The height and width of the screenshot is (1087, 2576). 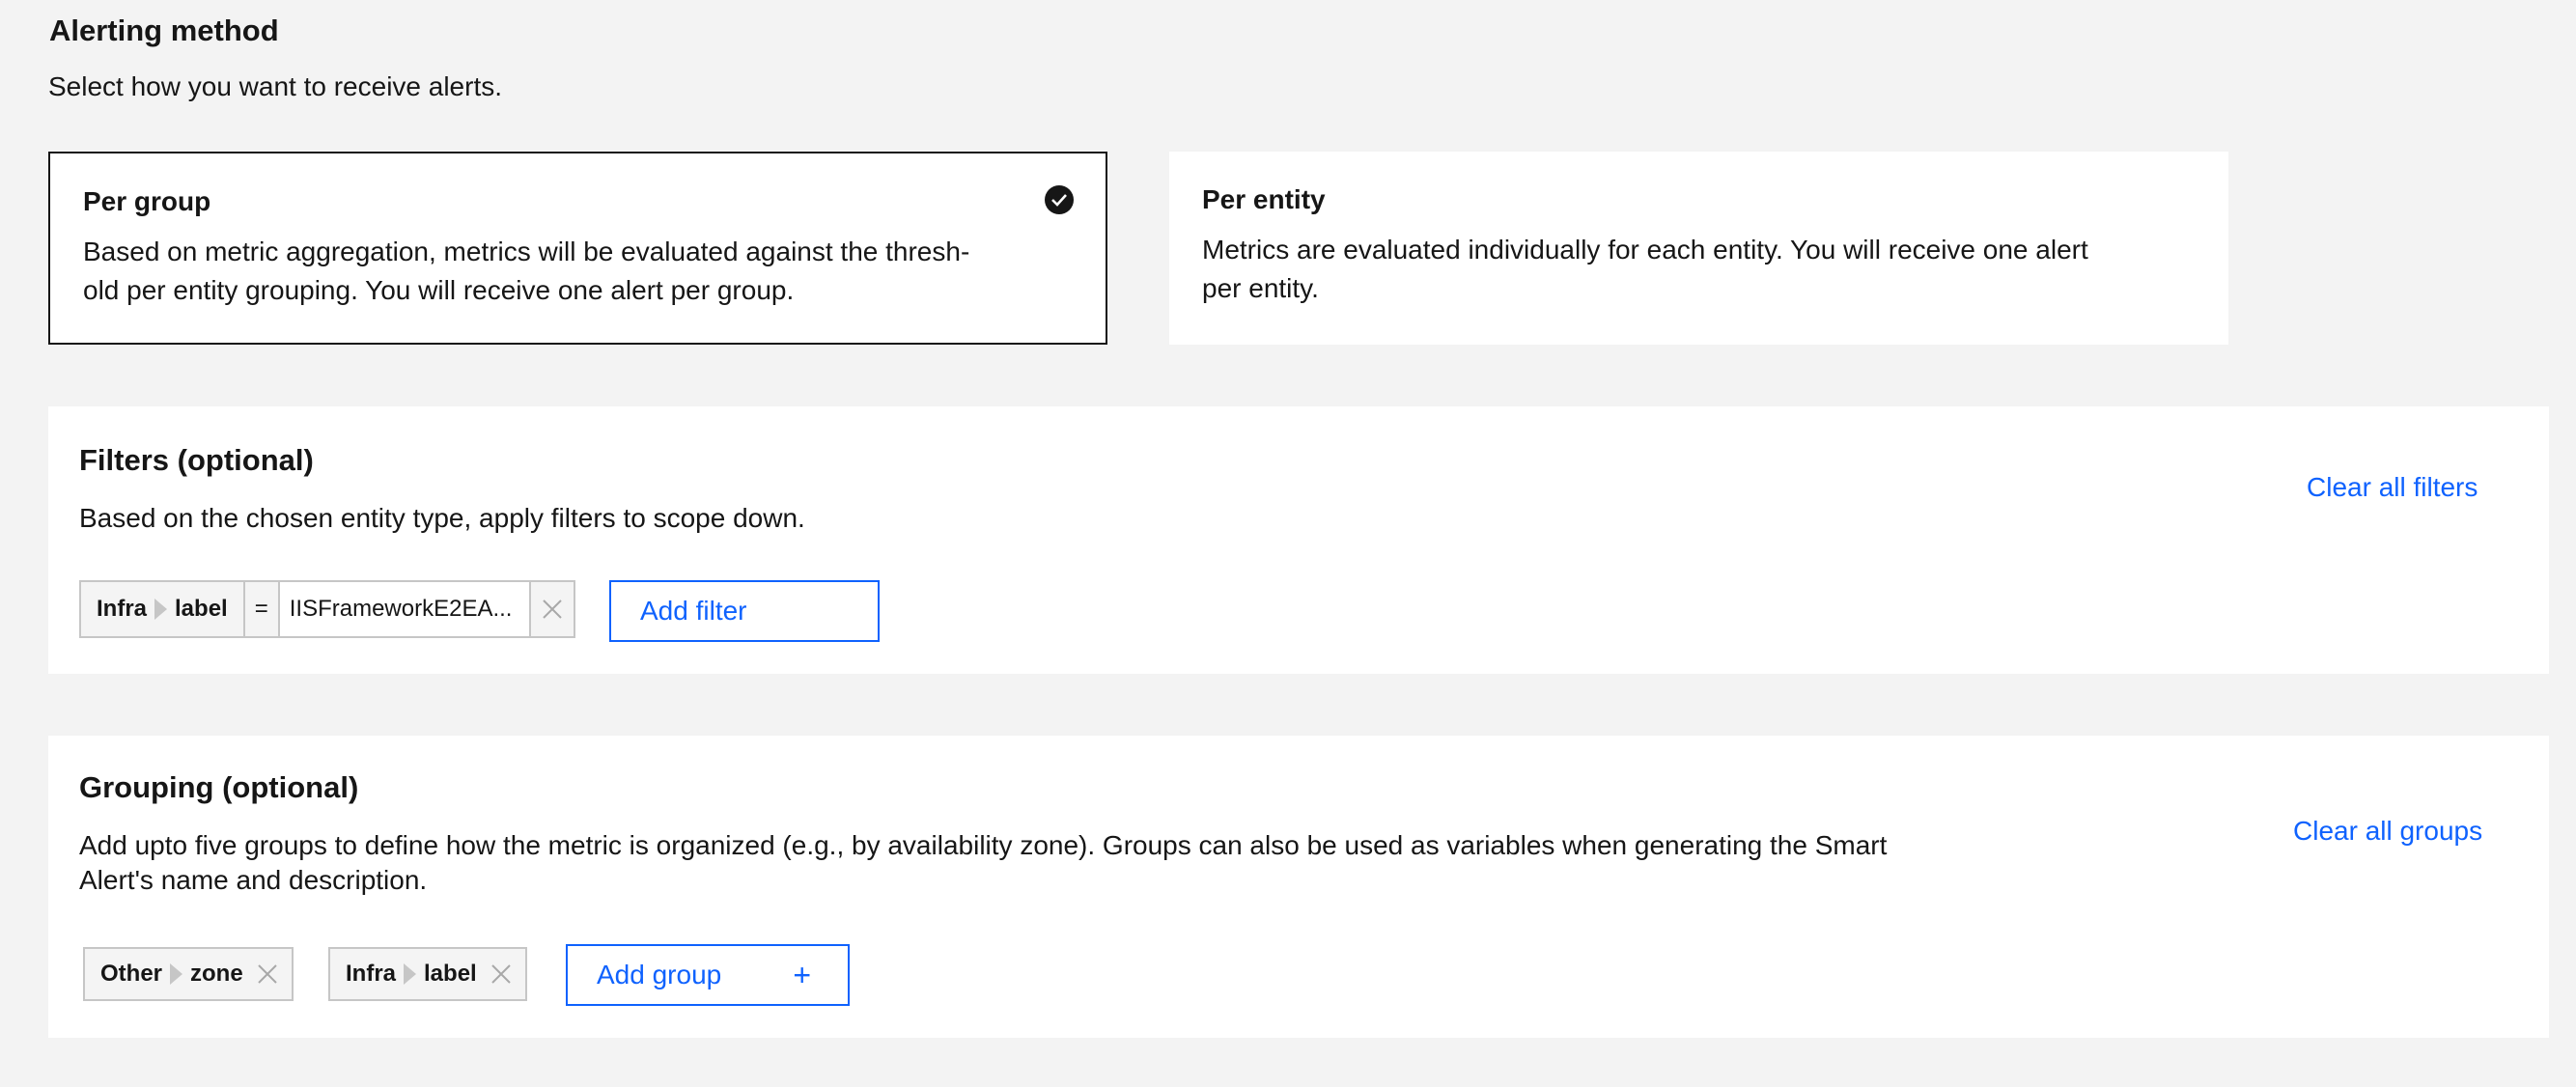 I want to click on plus-icon: +, so click(x=802, y=975).